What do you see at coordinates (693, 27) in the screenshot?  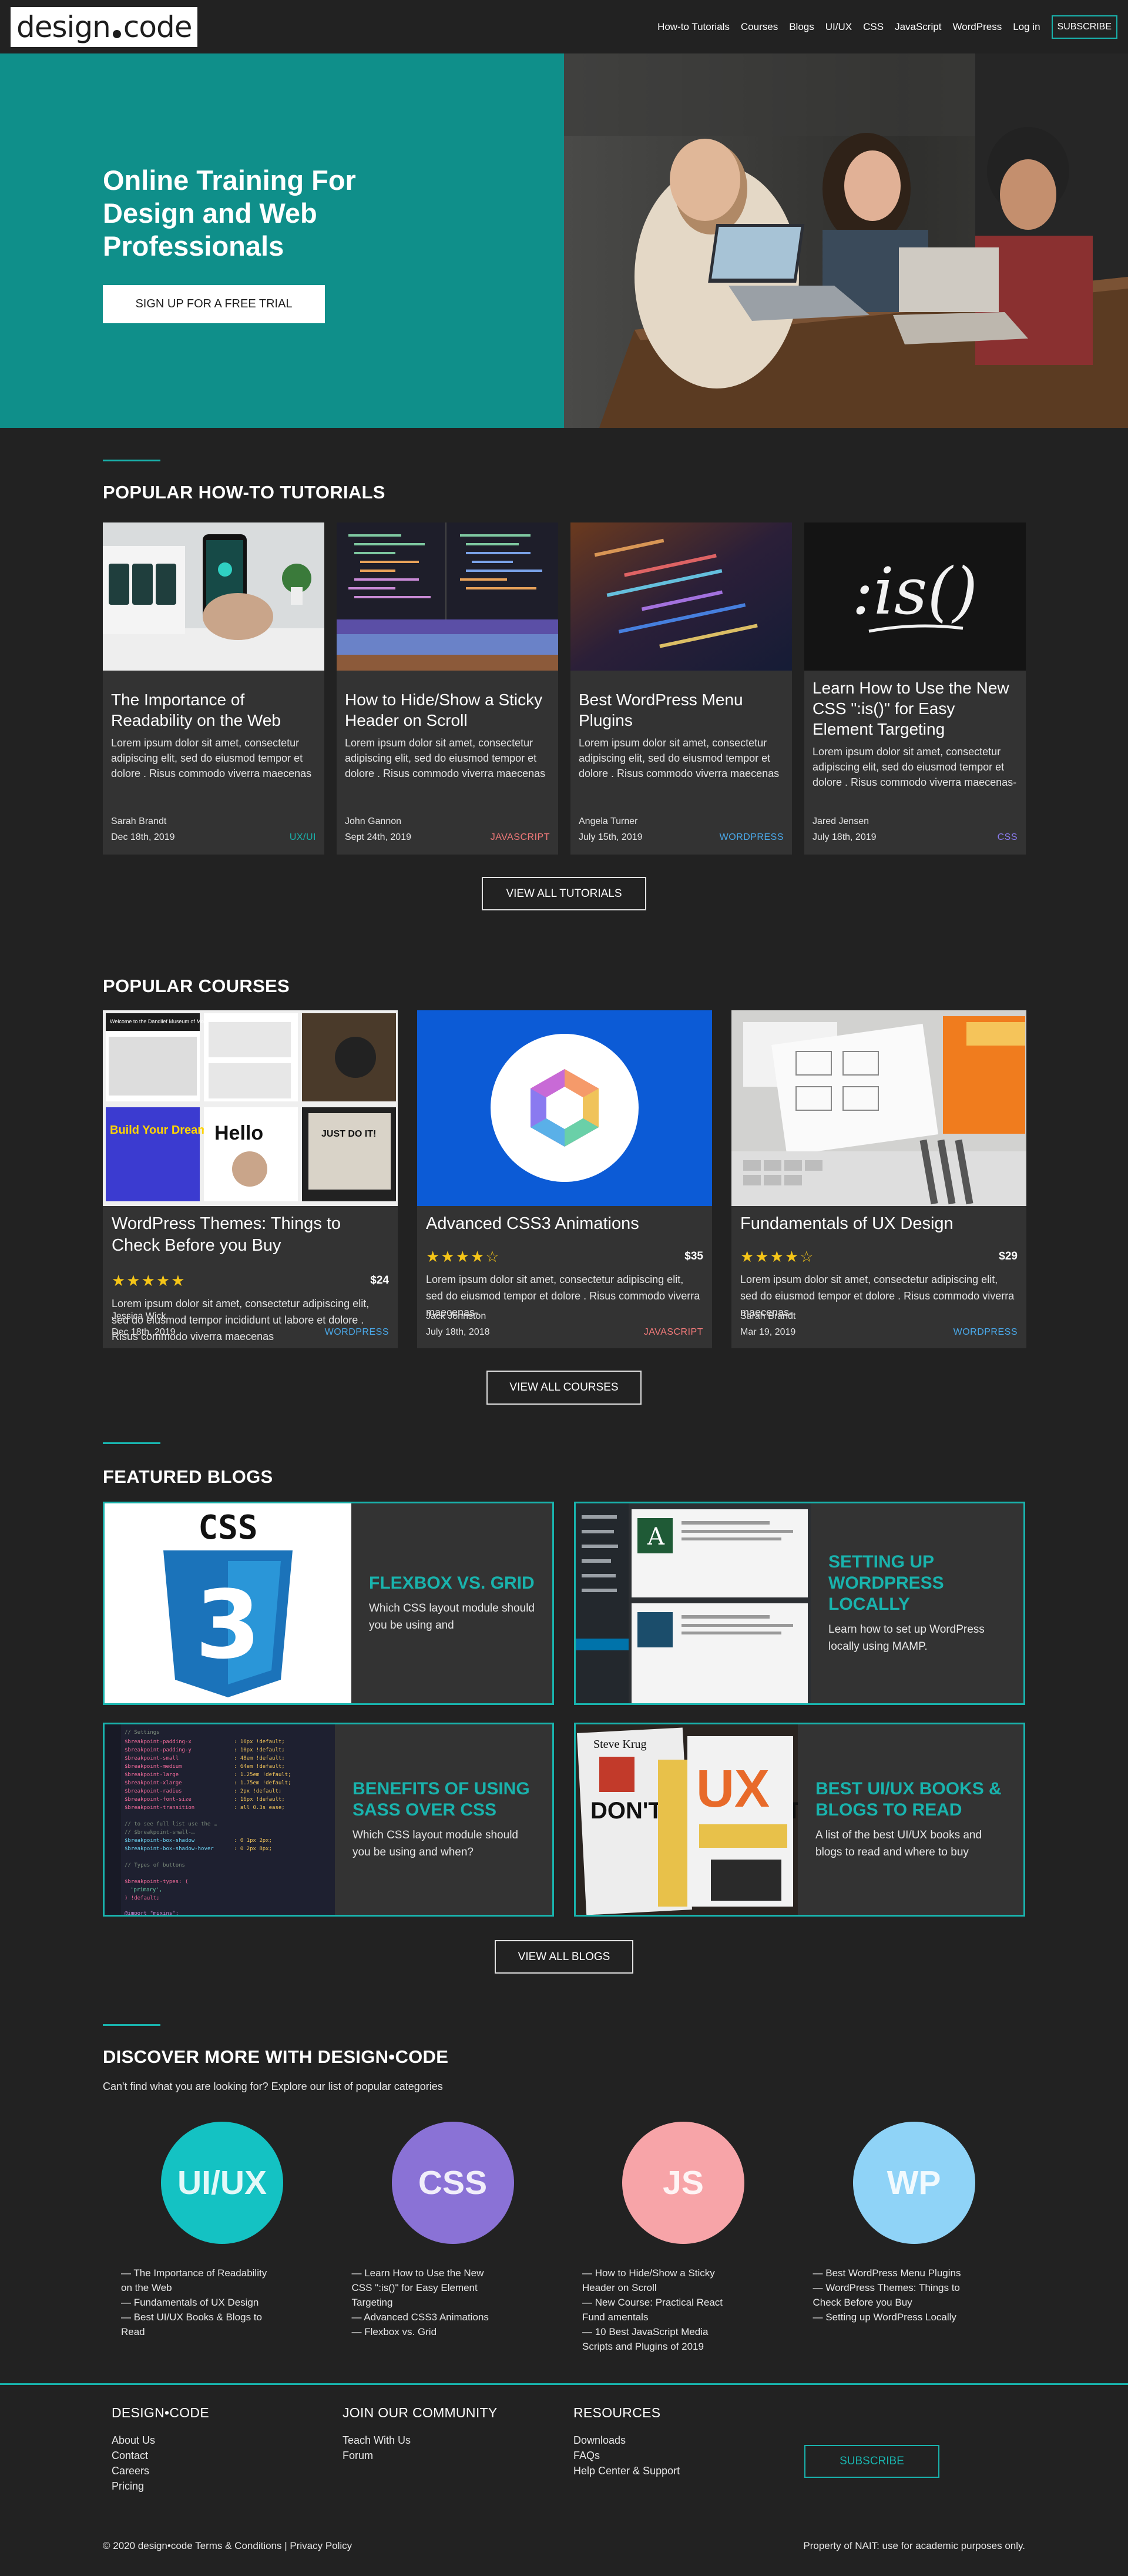 I see `nav-link-tutorials: How-to Tutorials` at bounding box center [693, 27].